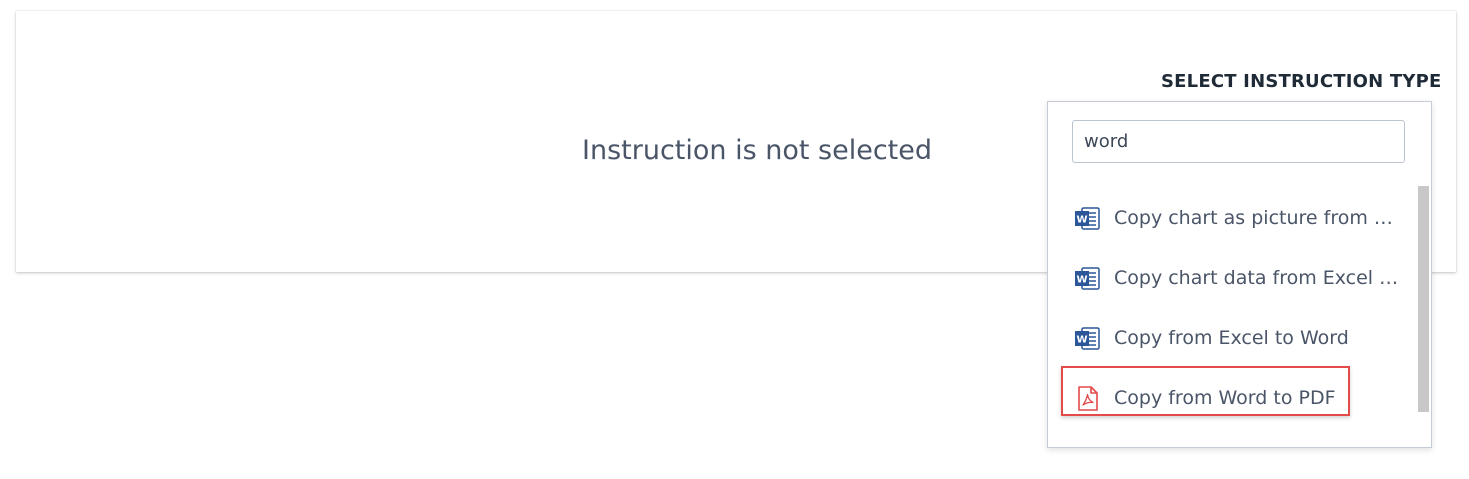  I want to click on list-item-copy-word-to-pdf: Copy from Word to PDF, so click(1231, 398).